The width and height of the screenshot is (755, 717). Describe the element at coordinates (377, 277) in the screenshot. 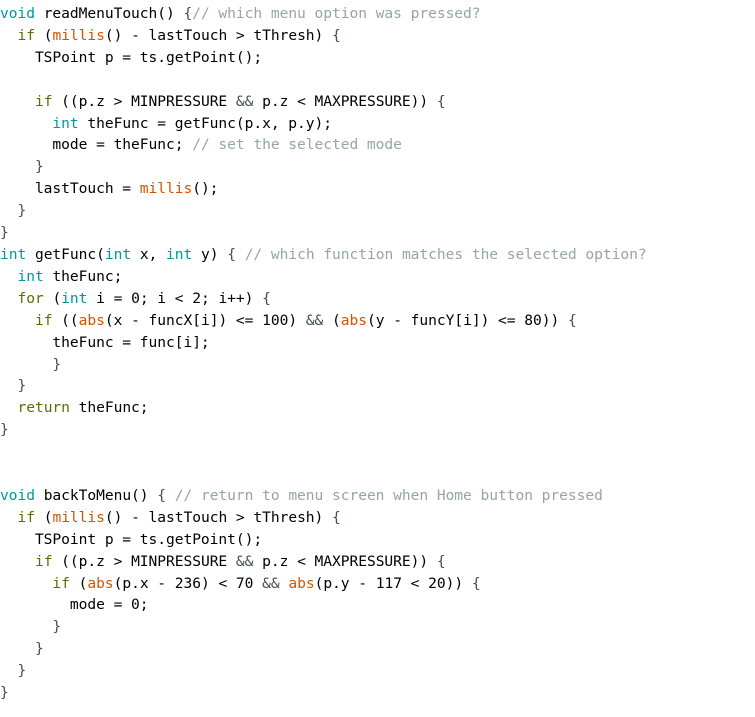

I see `code-line: int theFunc;` at that location.